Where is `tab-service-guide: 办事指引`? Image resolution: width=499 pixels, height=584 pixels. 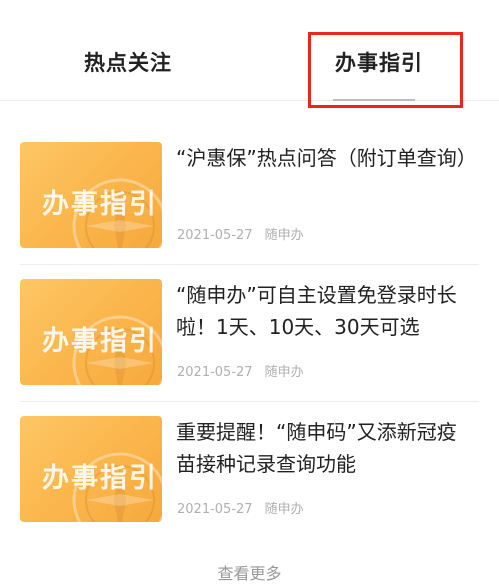 tab-service-guide: 办事指引 is located at coordinates (379, 63).